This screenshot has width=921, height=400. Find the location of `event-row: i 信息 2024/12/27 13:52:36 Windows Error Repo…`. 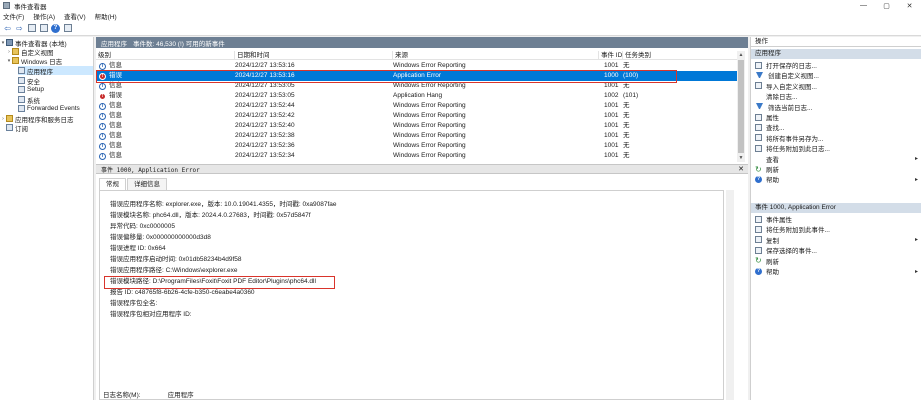

event-row: i 信息 2024/12/27 13:52:36 Windows Error Repo… is located at coordinates (416, 146).